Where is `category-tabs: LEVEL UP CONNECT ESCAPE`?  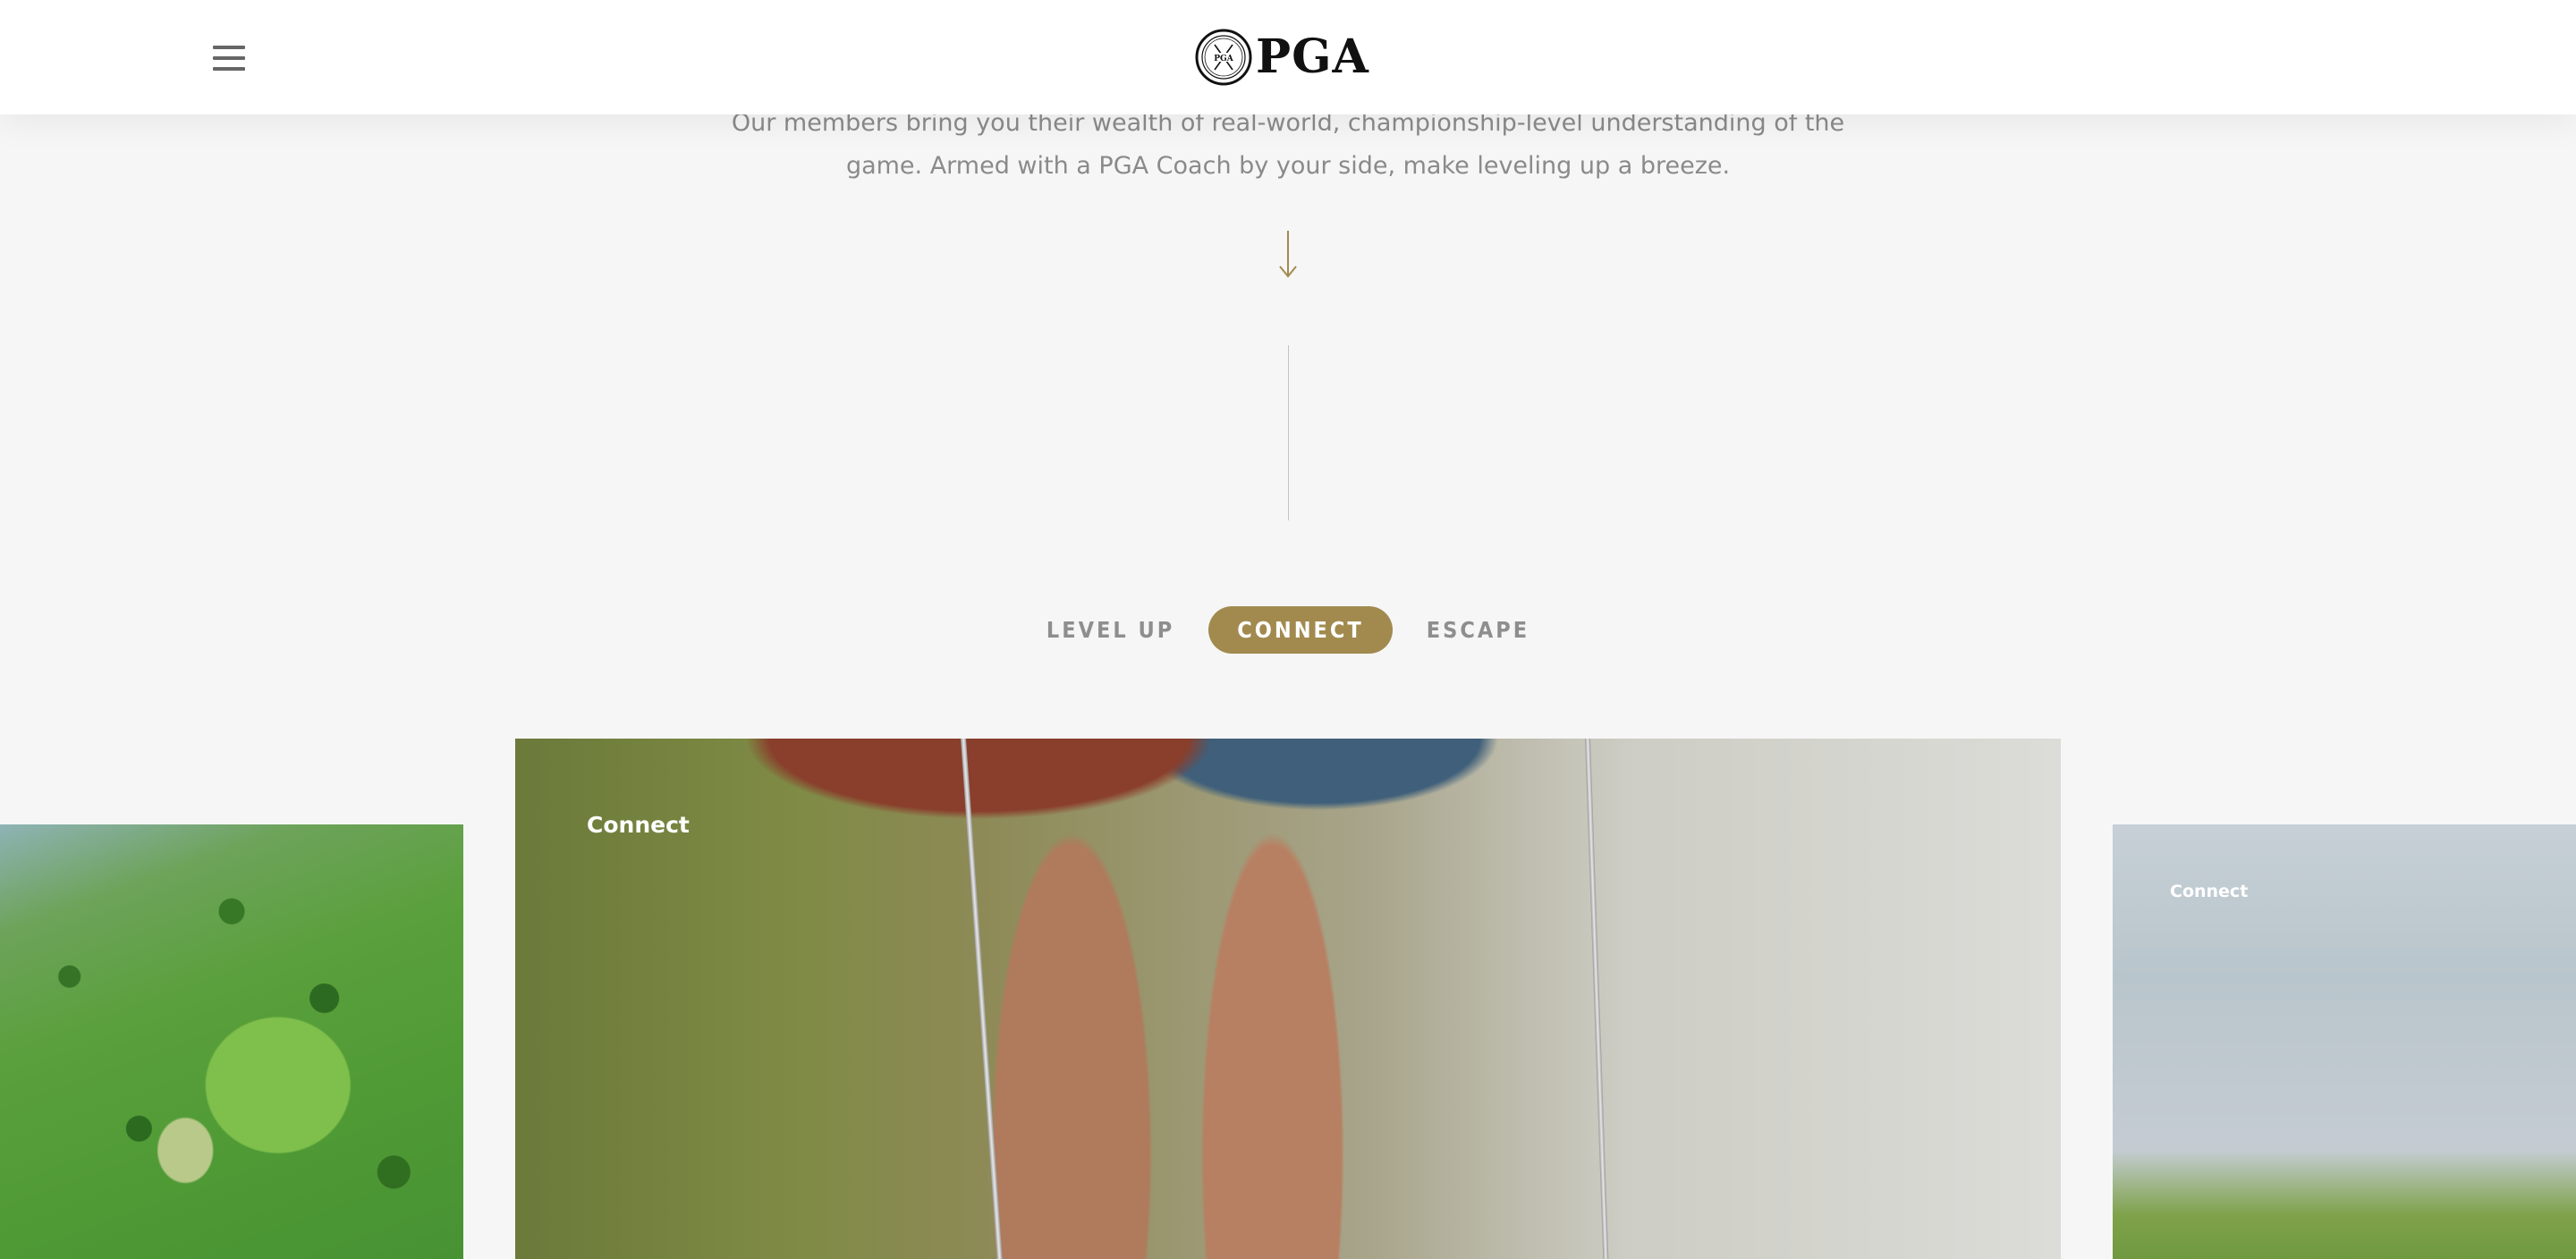 category-tabs: LEVEL UP CONNECT ESCAPE is located at coordinates (1288, 630).